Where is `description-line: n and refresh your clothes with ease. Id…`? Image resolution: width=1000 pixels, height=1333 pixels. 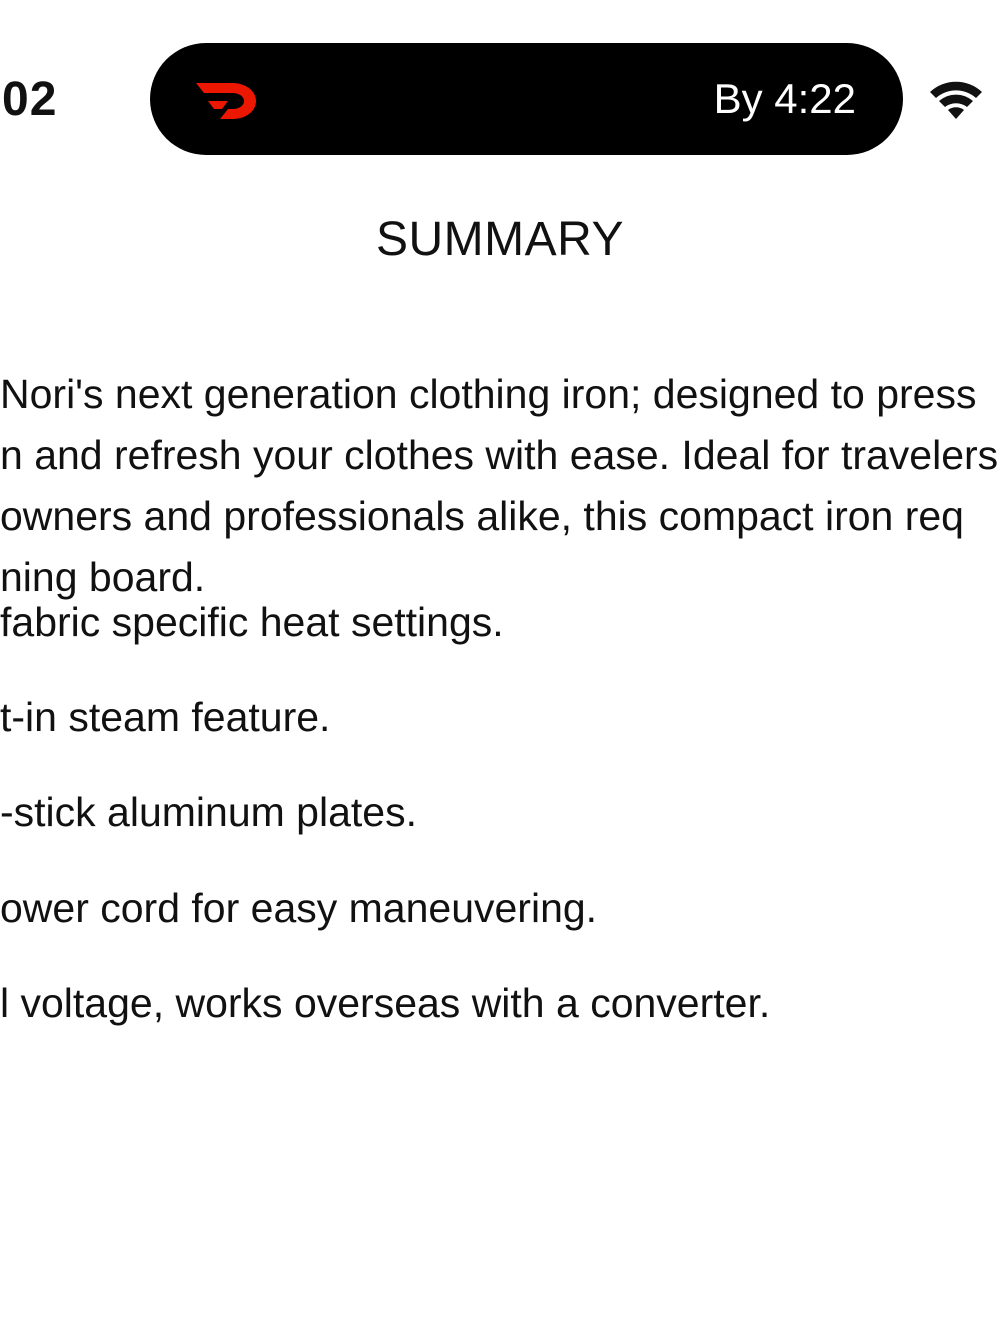
description-line: n and refresh your clothes with ease. Id… is located at coordinates (499, 455).